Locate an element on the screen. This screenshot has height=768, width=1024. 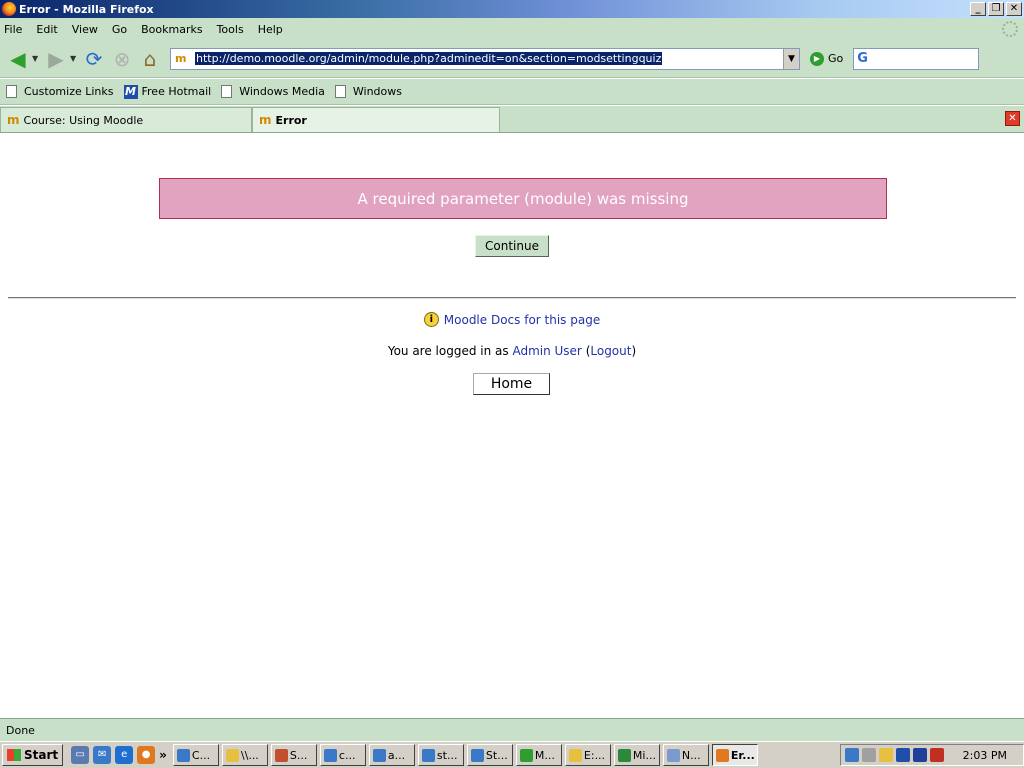
login-close-paren: ) is located at coordinates (634, 351).